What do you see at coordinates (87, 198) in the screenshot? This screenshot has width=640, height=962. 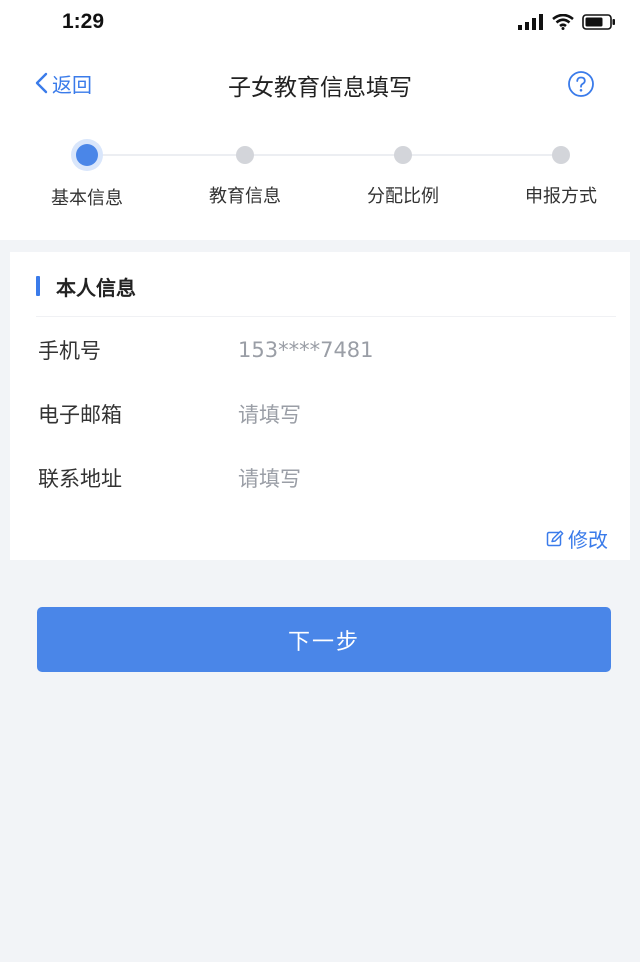 I see `step-label: 基本信息` at bounding box center [87, 198].